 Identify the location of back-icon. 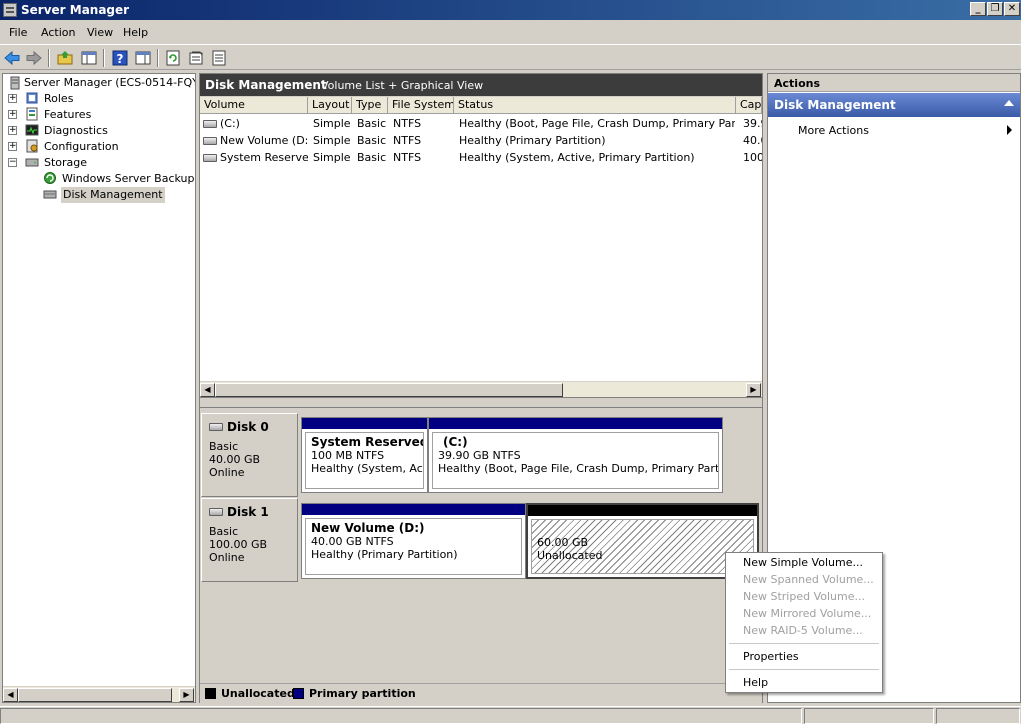
(12, 58).